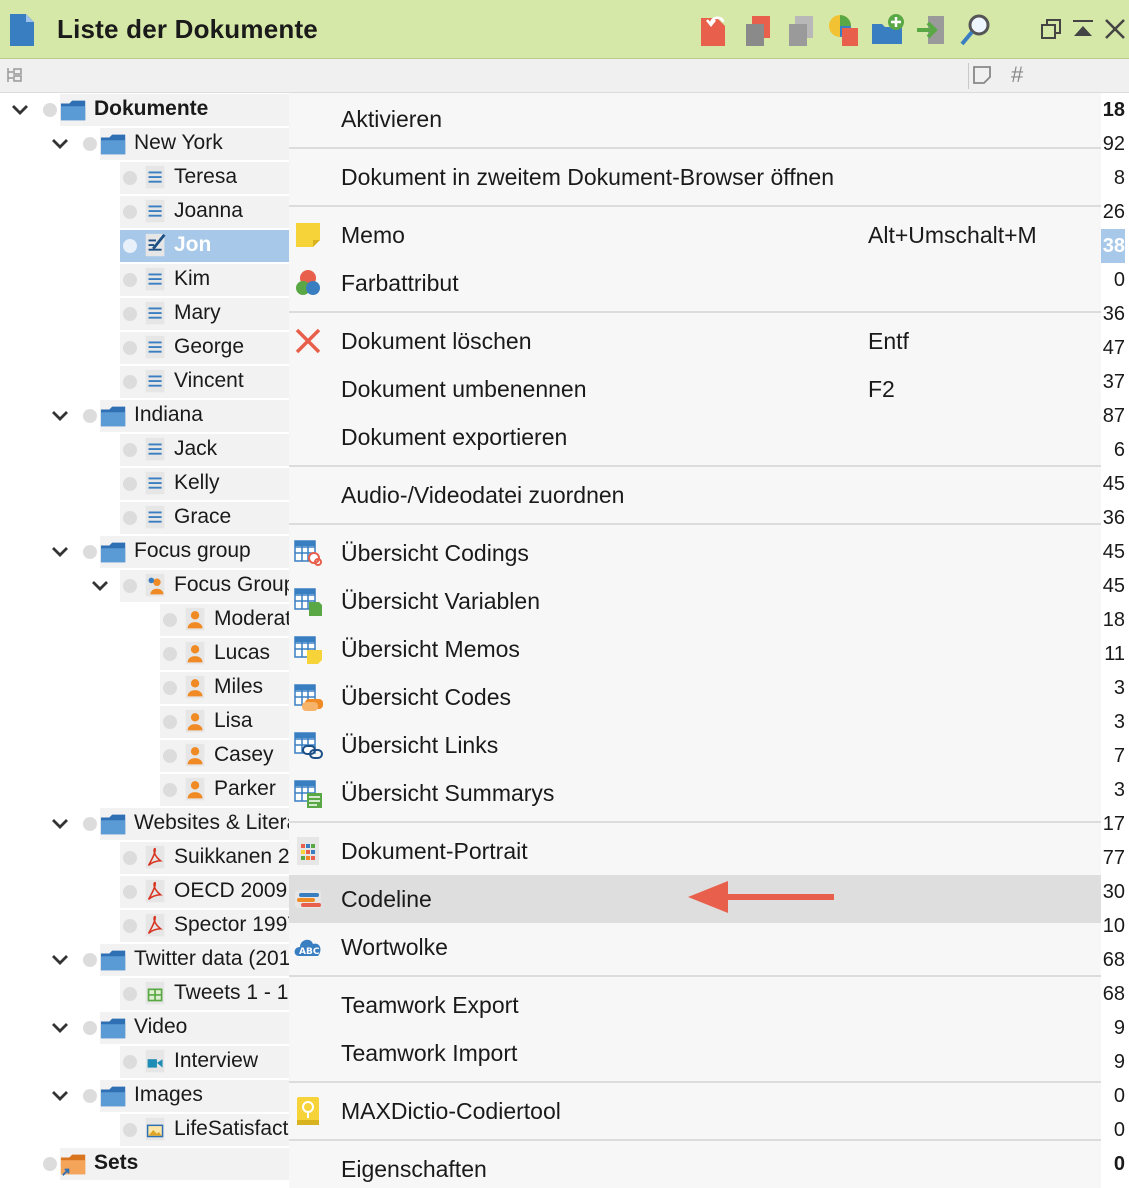 This screenshot has height=1188, width=1129. What do you see at coordinates (695, 745) in the screenshot?
I see `menu-item-uebersicht-links: Übersicht Links` at bounding box center [695, 745].